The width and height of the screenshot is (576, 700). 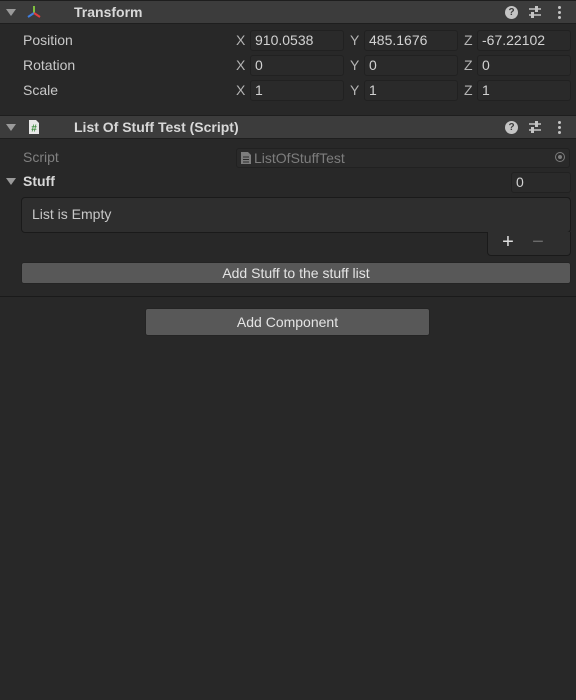 What do you see at coordinates (297, 90) in the screenshot?
I see `scale-x-field: 1` at bounding box center [297, 90].